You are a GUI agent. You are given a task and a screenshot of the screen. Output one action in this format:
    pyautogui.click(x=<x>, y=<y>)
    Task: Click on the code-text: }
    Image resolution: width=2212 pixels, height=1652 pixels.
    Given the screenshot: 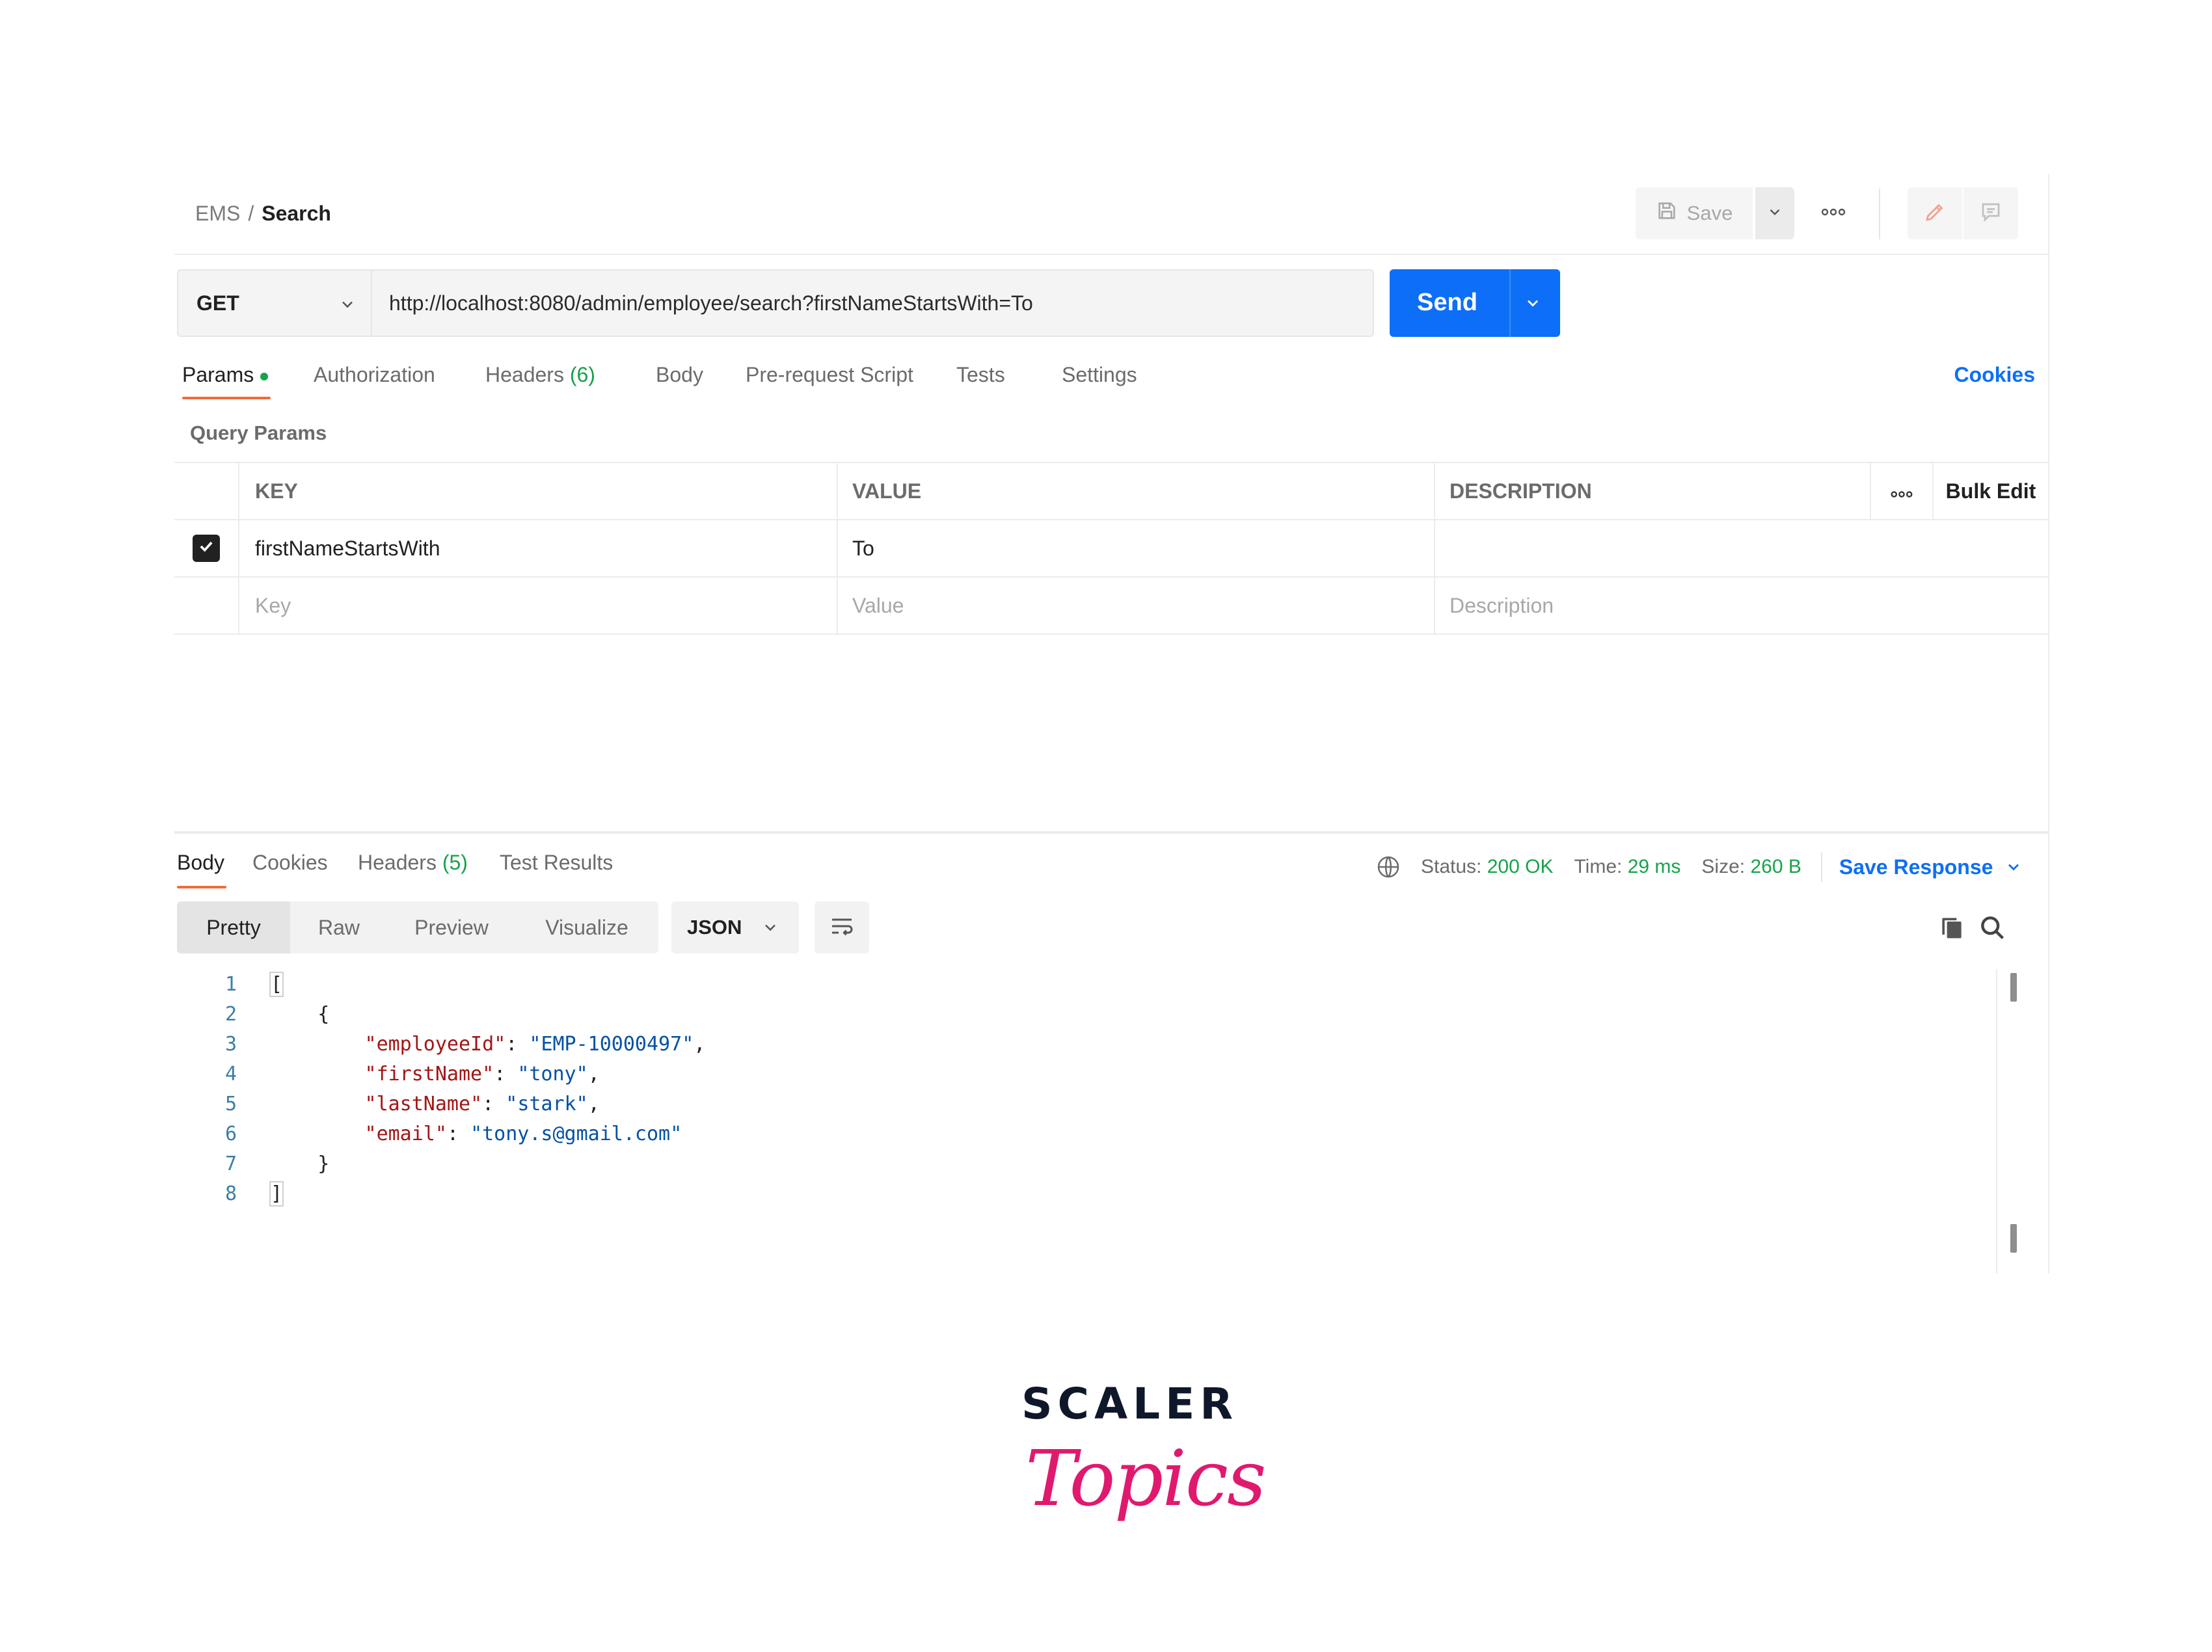 What is the action you would take?
    pyautogui.click(x=301, y=1163)
    